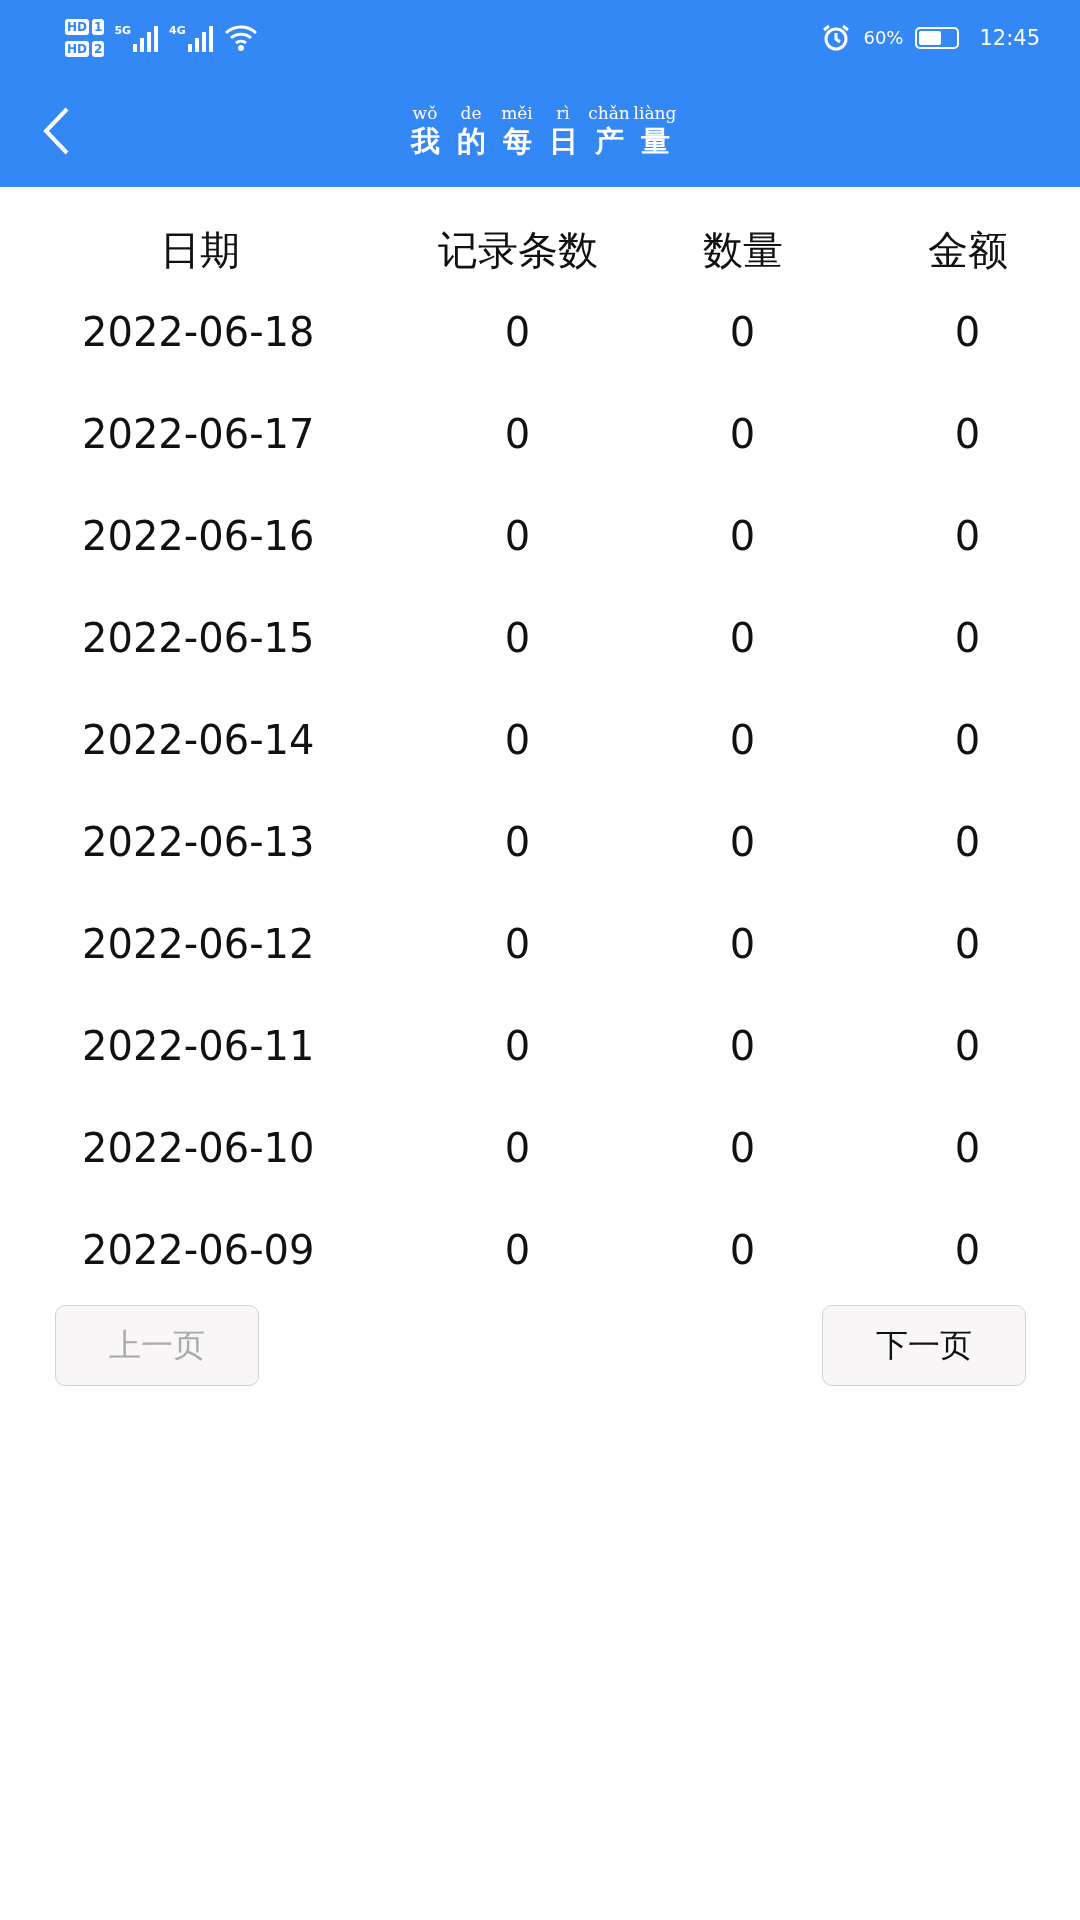 This screenshot has height=1920, width=1080. What do you see at coordinates (123, 30) in the screenshot?
I see `network-type: 5G` at bounding box center [123, 30].